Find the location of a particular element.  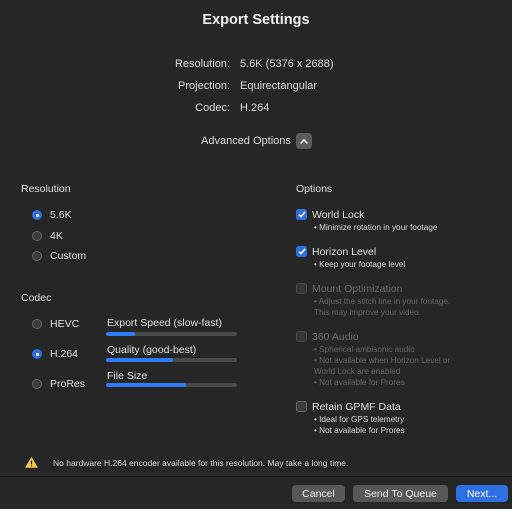

codec-option-h264: H.264 is located at coordinates (55, 354).